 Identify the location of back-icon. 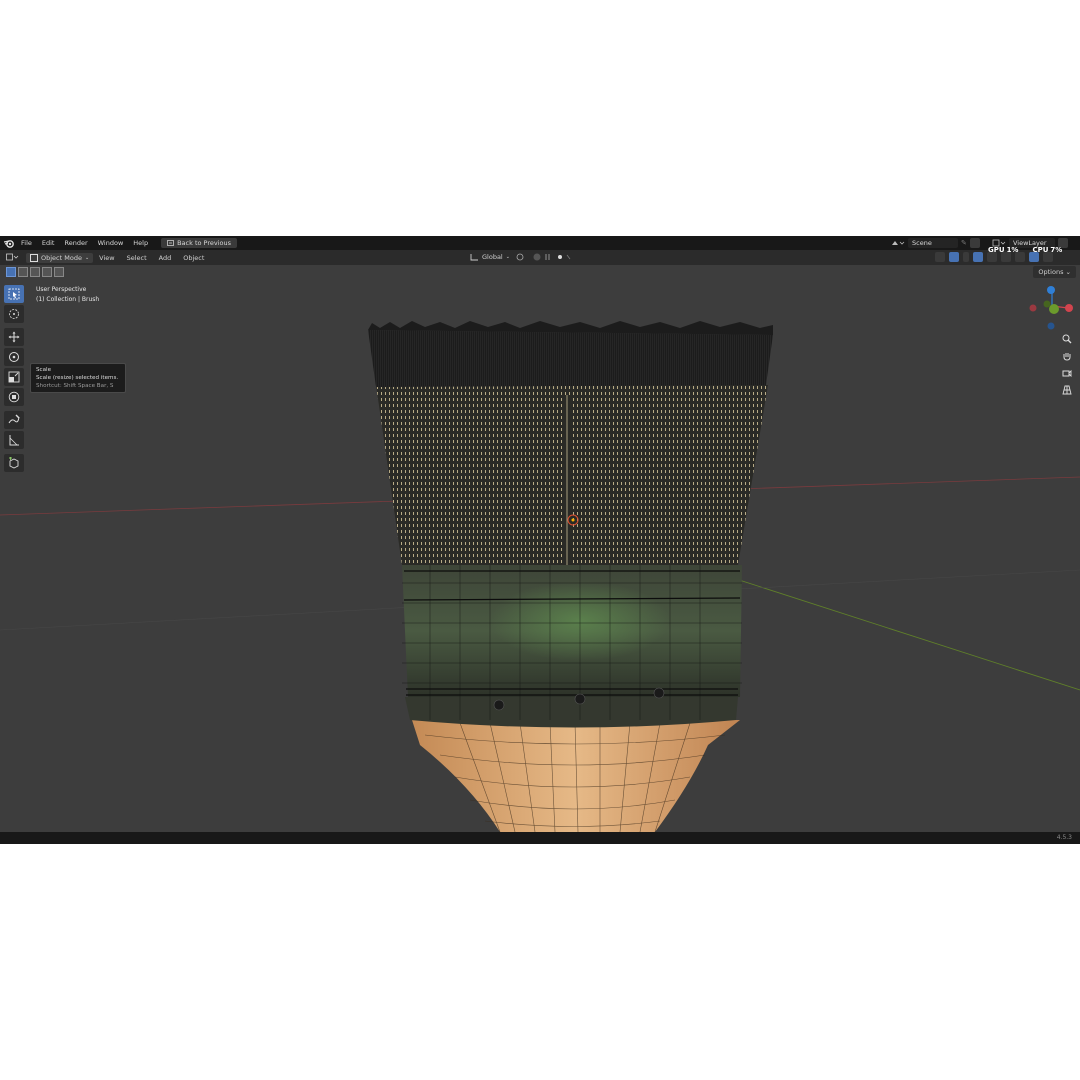
(170, 243).